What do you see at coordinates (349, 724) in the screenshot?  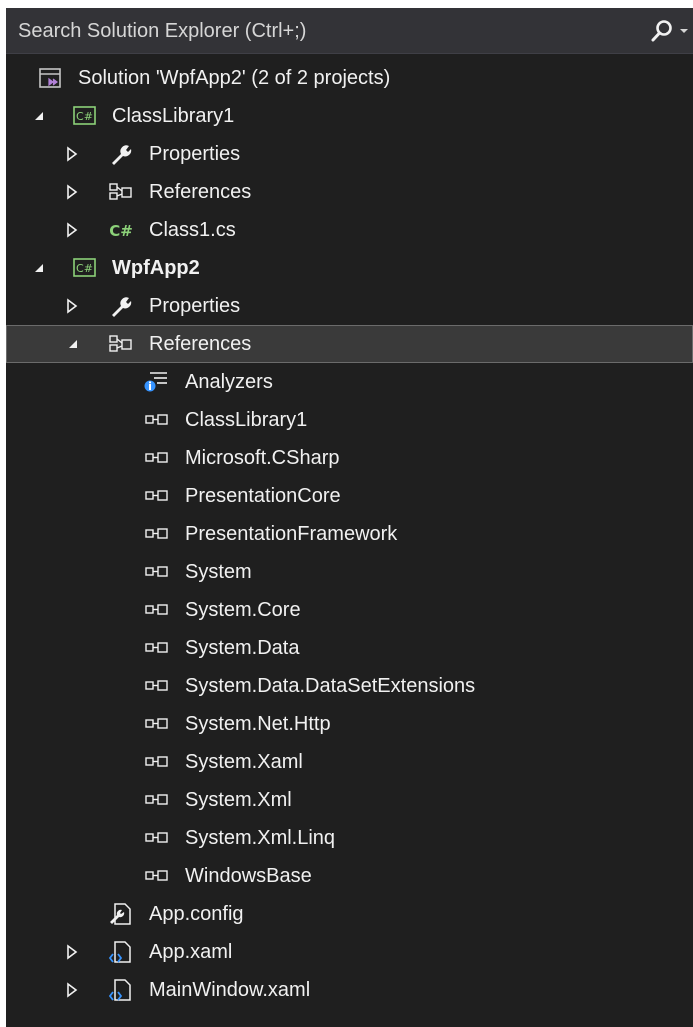 I see `tree-item-assembly-reference: System.Net.Http` at bounding box center [349, 724].